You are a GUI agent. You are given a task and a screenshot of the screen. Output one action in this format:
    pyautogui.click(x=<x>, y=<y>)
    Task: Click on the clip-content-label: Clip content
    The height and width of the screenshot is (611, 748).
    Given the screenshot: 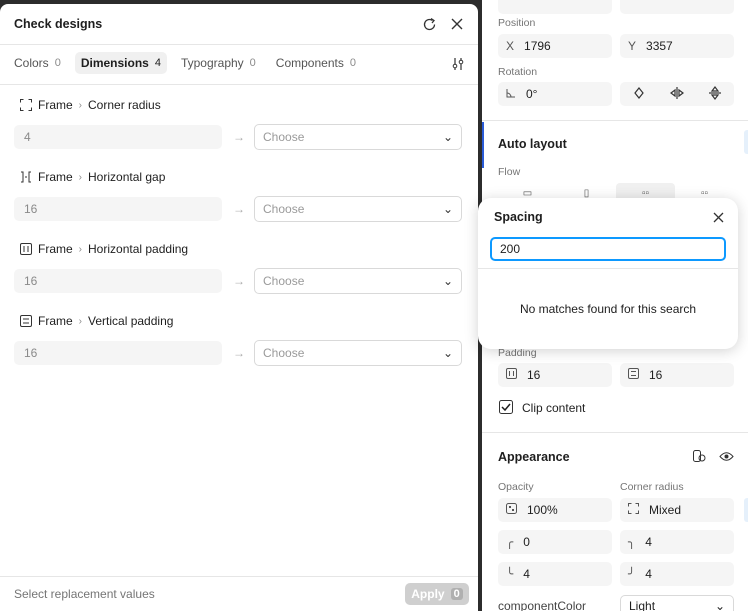 What is the action you would take?
    pyautogui.click(x=554, y=408)
    